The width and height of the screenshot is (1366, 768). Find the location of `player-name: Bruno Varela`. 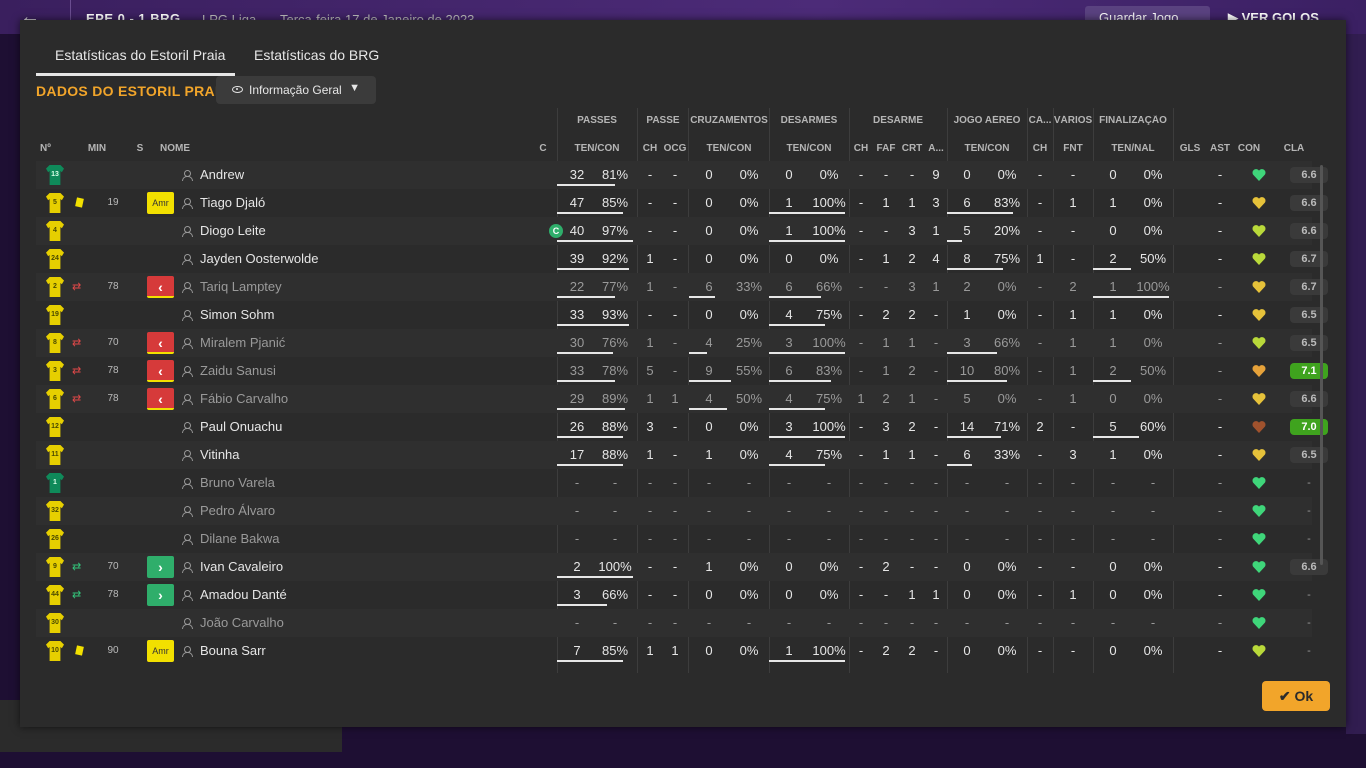

player-name: Bruno Varela is located at coordinates (237, 483).